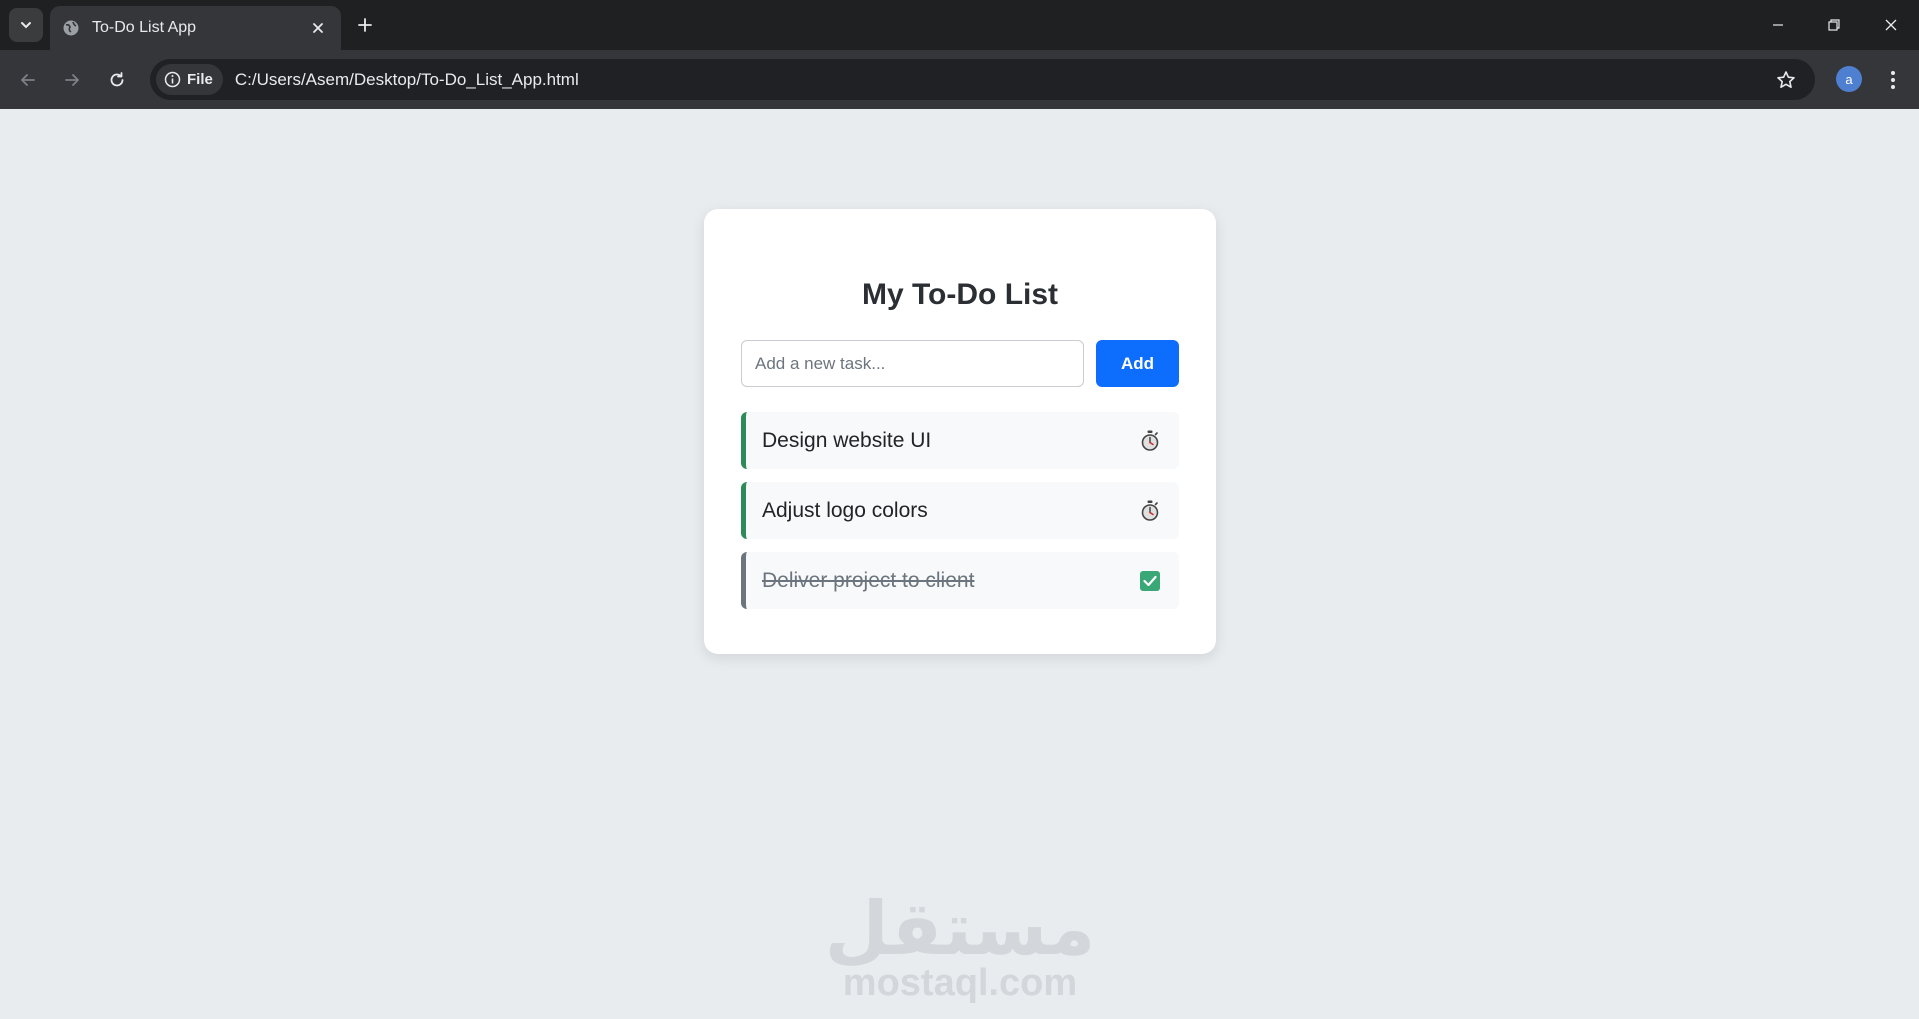 The image size is (1919, 1019). What do you see at coordinates (1150, 581) in the screenshot?
I see `checkmark-box-icon` at bounding box center [1150, 581].